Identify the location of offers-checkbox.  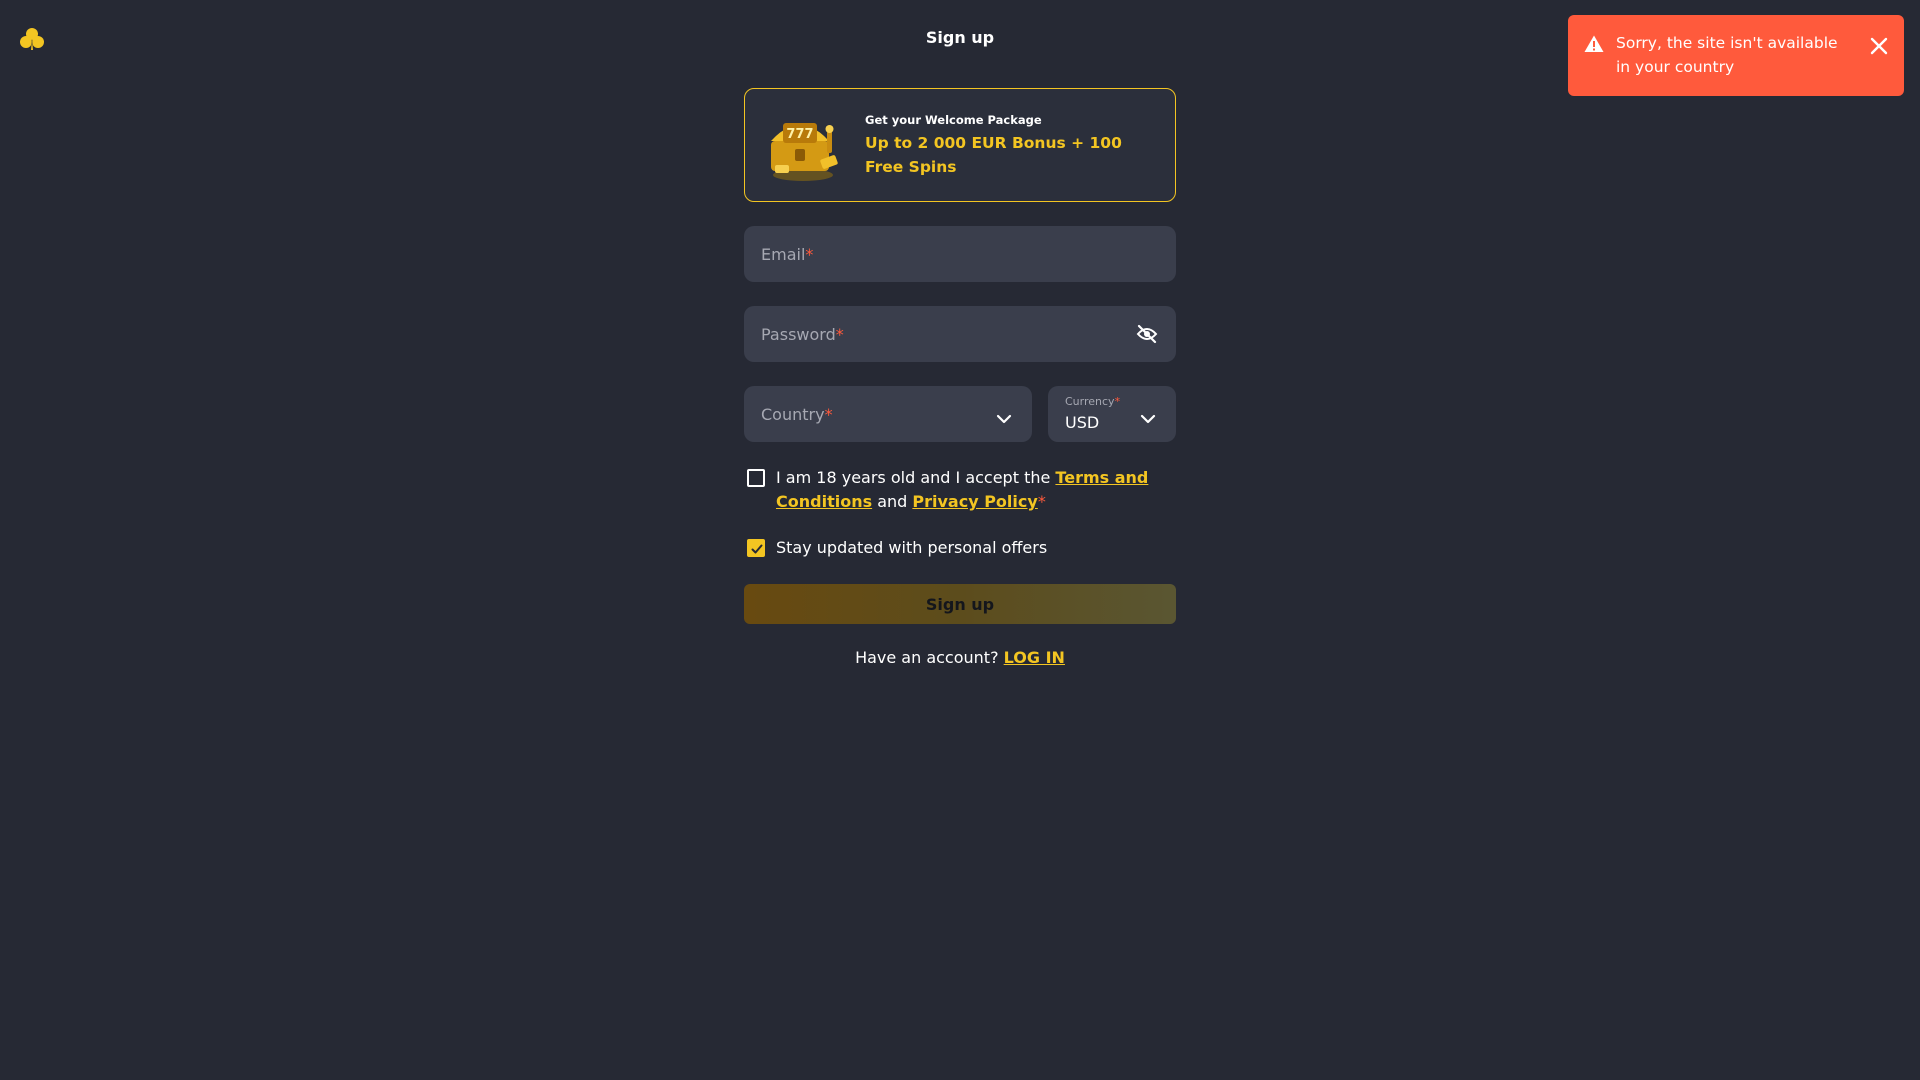
(756, 548).